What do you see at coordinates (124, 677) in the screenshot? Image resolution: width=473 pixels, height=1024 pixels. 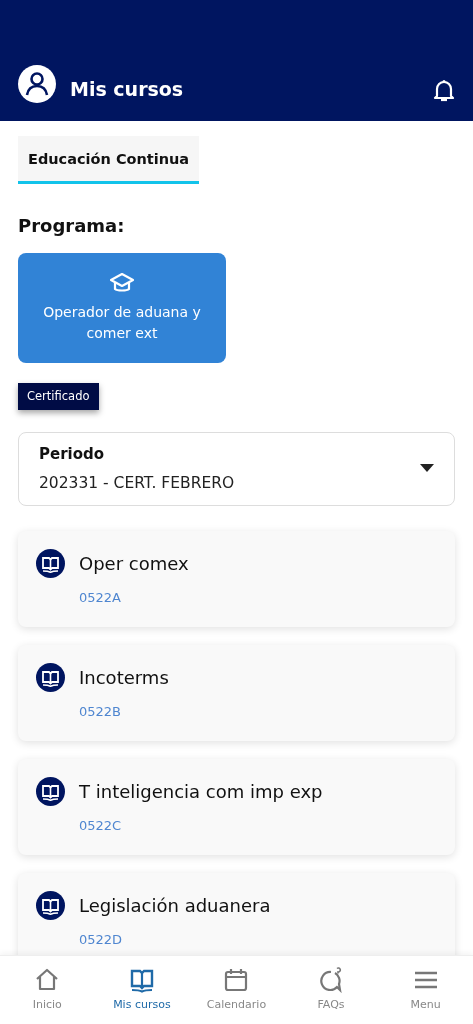 I see `course-name: Incoterms` at bounding box center [124, 677].